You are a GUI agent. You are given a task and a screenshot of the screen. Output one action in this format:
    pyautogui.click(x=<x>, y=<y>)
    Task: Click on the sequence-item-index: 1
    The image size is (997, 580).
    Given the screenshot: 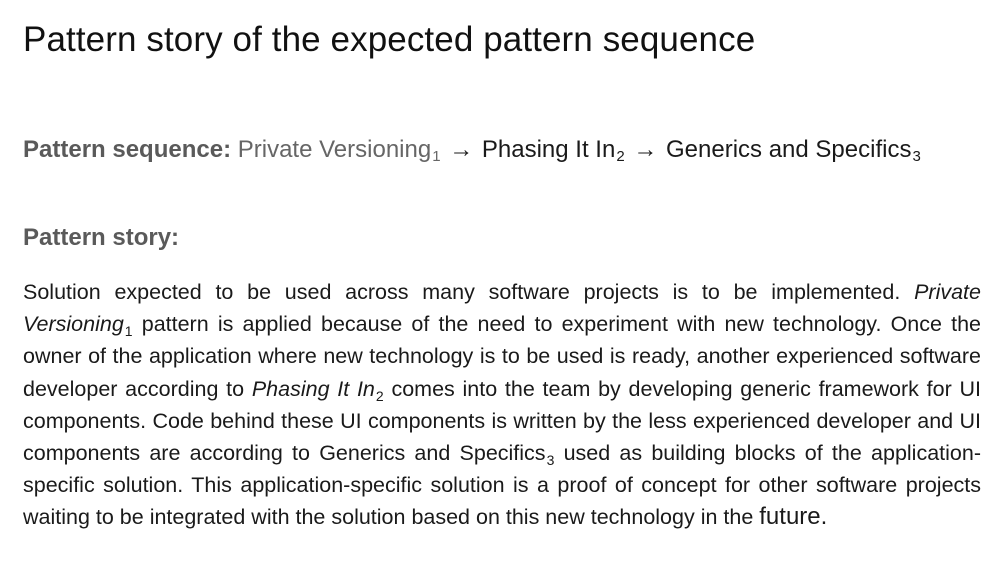 What is the action you would take?
    pyautogui.click(x=436, y=156)
    